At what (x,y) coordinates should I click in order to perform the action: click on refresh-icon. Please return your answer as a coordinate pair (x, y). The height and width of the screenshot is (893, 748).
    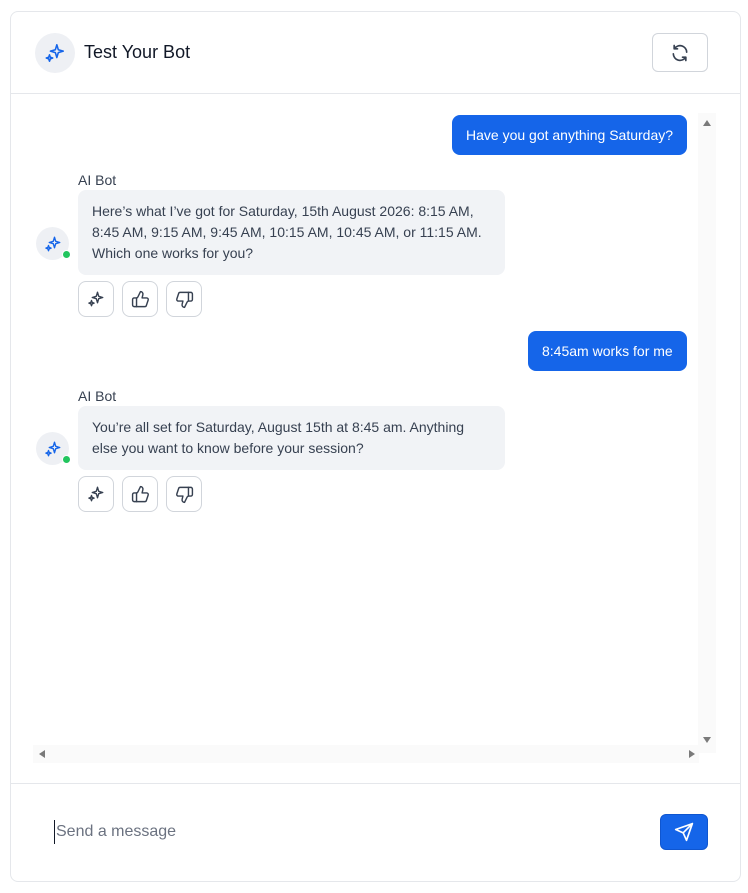
    Looking at the image, I should click on (680, 52).